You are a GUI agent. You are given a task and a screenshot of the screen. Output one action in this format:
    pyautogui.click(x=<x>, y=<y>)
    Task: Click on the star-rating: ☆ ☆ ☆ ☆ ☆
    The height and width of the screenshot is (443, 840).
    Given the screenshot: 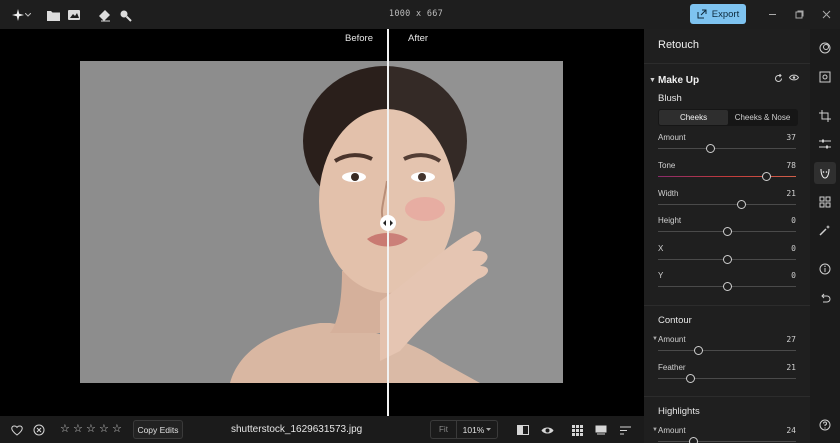 What is the action you would take?
    pyautogui.click(x=91, y=429)
    